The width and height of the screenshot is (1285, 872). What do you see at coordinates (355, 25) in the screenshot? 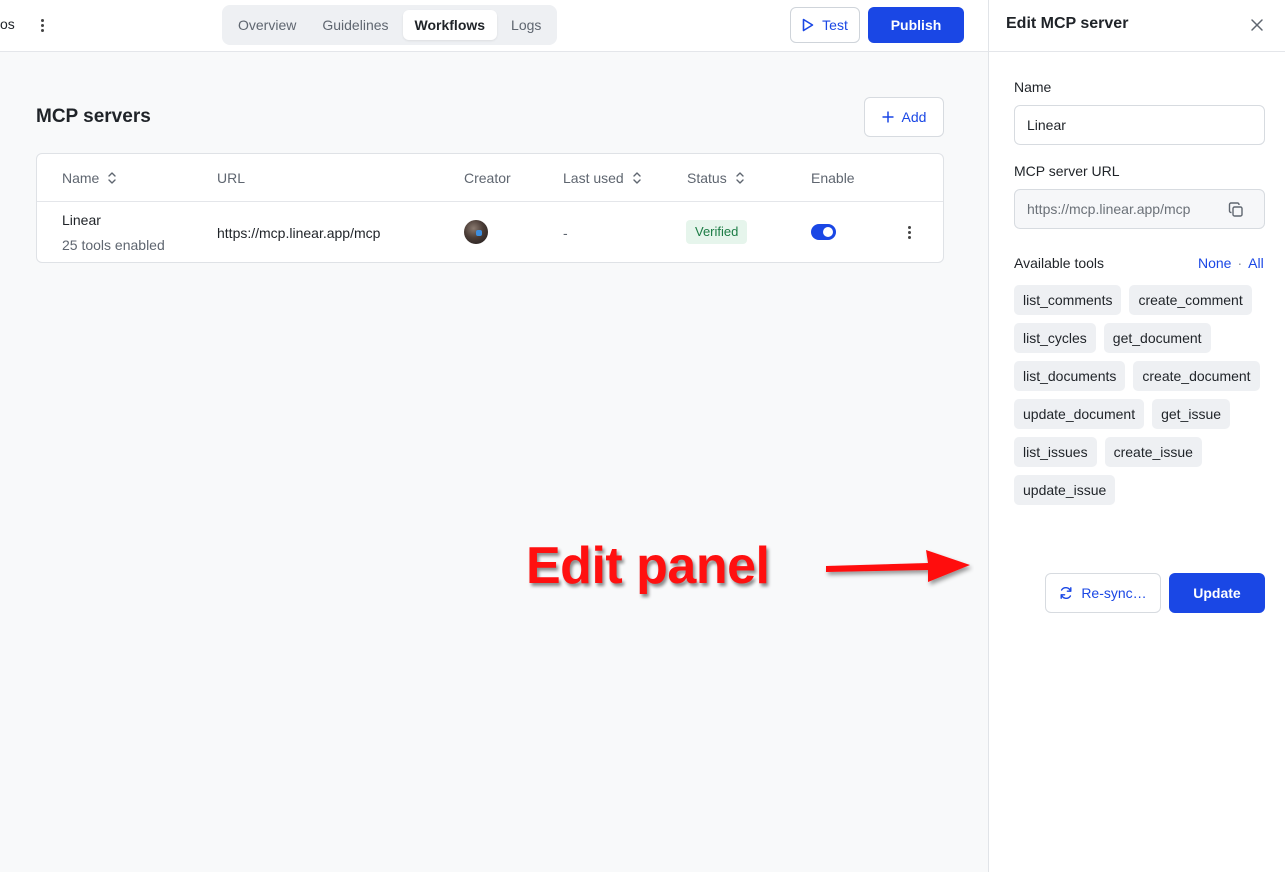
I see `tab-guidelines: Guidelines` at bounding box center [355, 25].